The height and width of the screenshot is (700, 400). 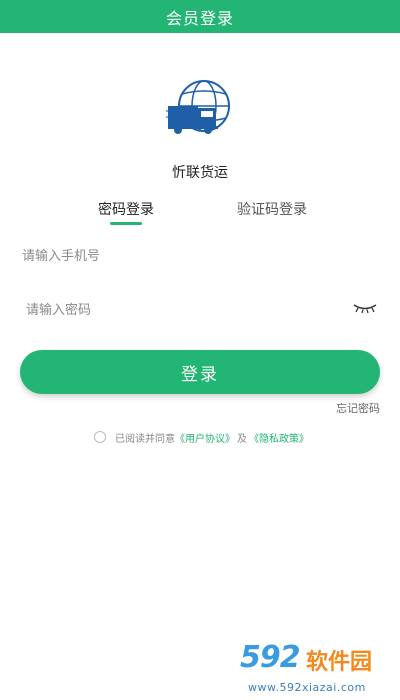 I want to click on tab-code-login: 验证码登录, so click(x=272, y=209).